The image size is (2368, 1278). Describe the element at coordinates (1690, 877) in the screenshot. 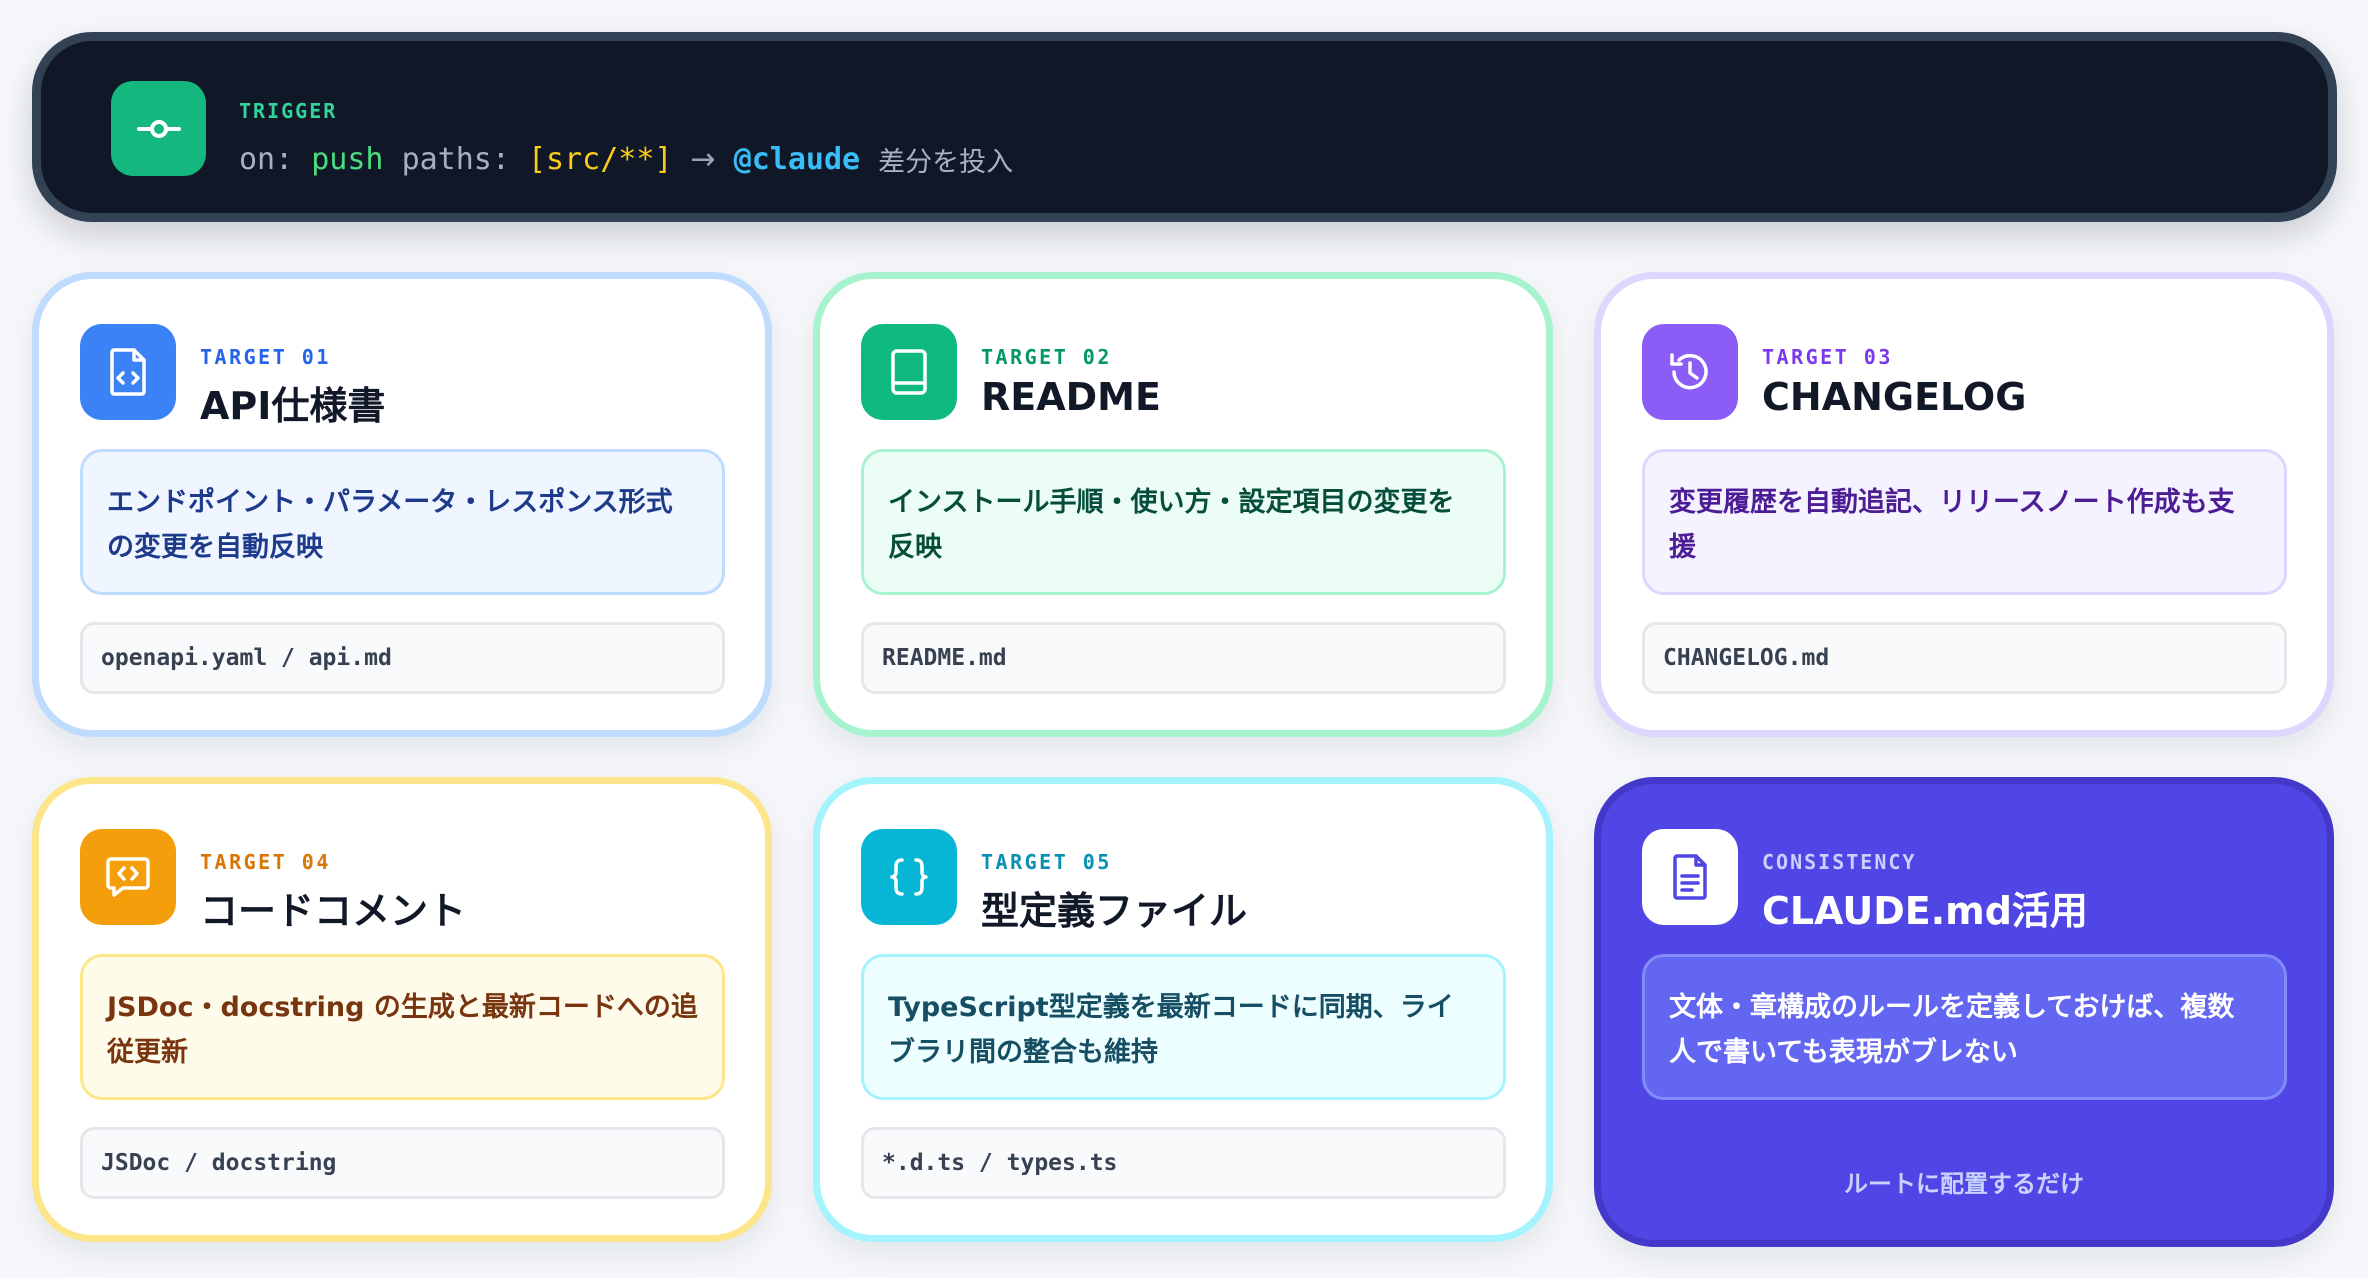

I see `document-icon` at that location.